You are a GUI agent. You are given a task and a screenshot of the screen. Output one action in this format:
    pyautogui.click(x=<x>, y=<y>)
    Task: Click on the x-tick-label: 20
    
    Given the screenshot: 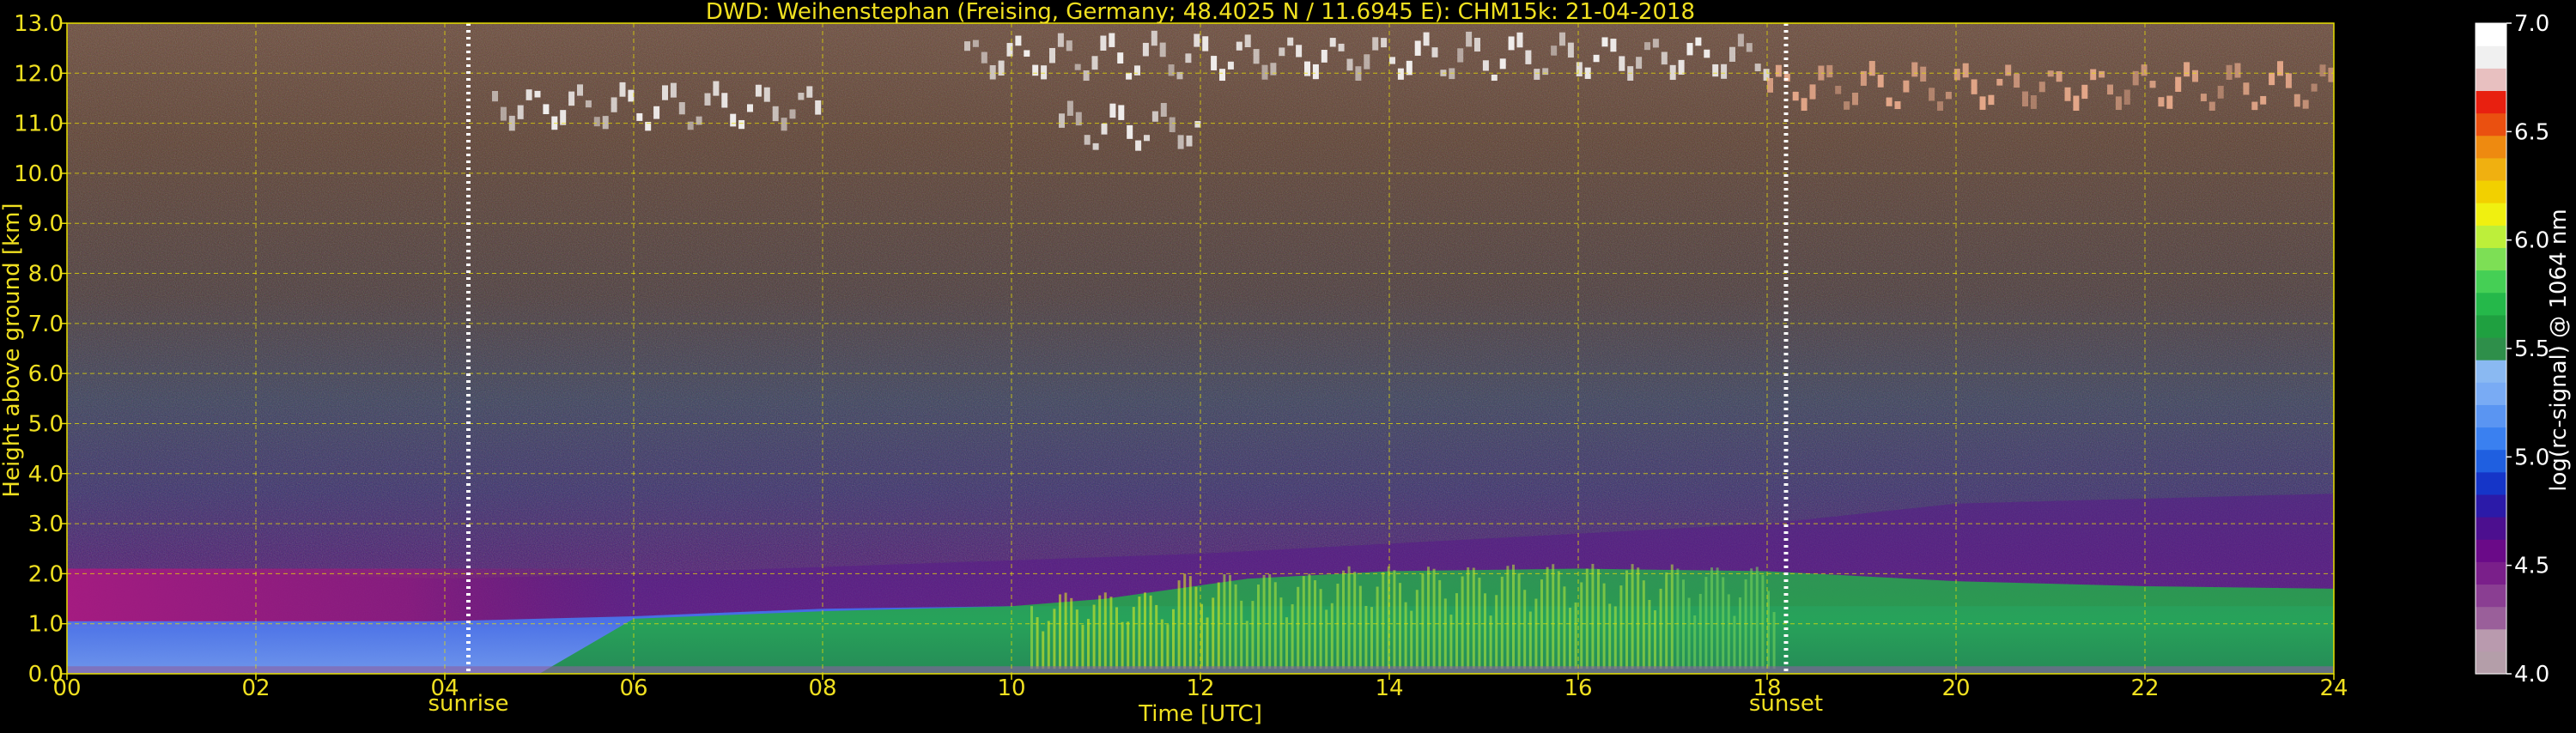 What is the action you would take?
    pyautogui.click(x=1955, y=688)
    